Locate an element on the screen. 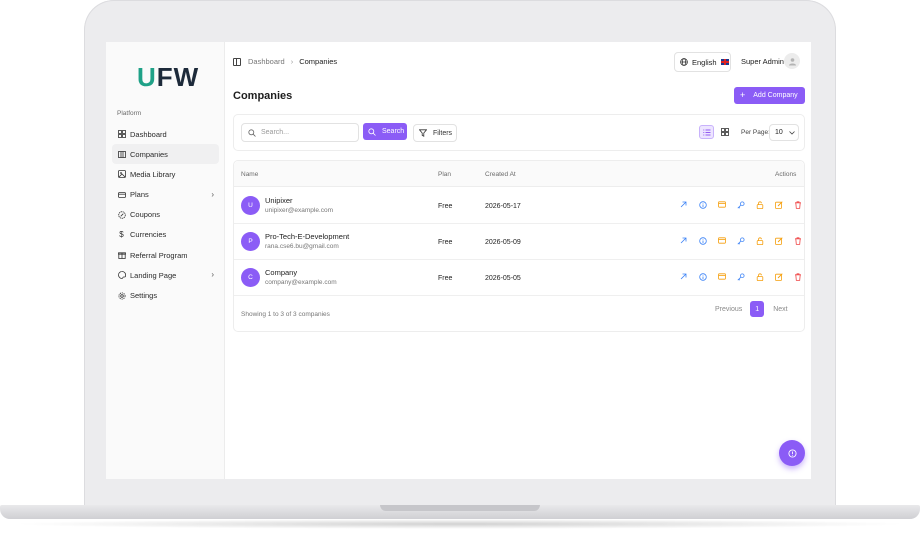  pagination: Previous 1 Next is located at coordinates (751, 309).